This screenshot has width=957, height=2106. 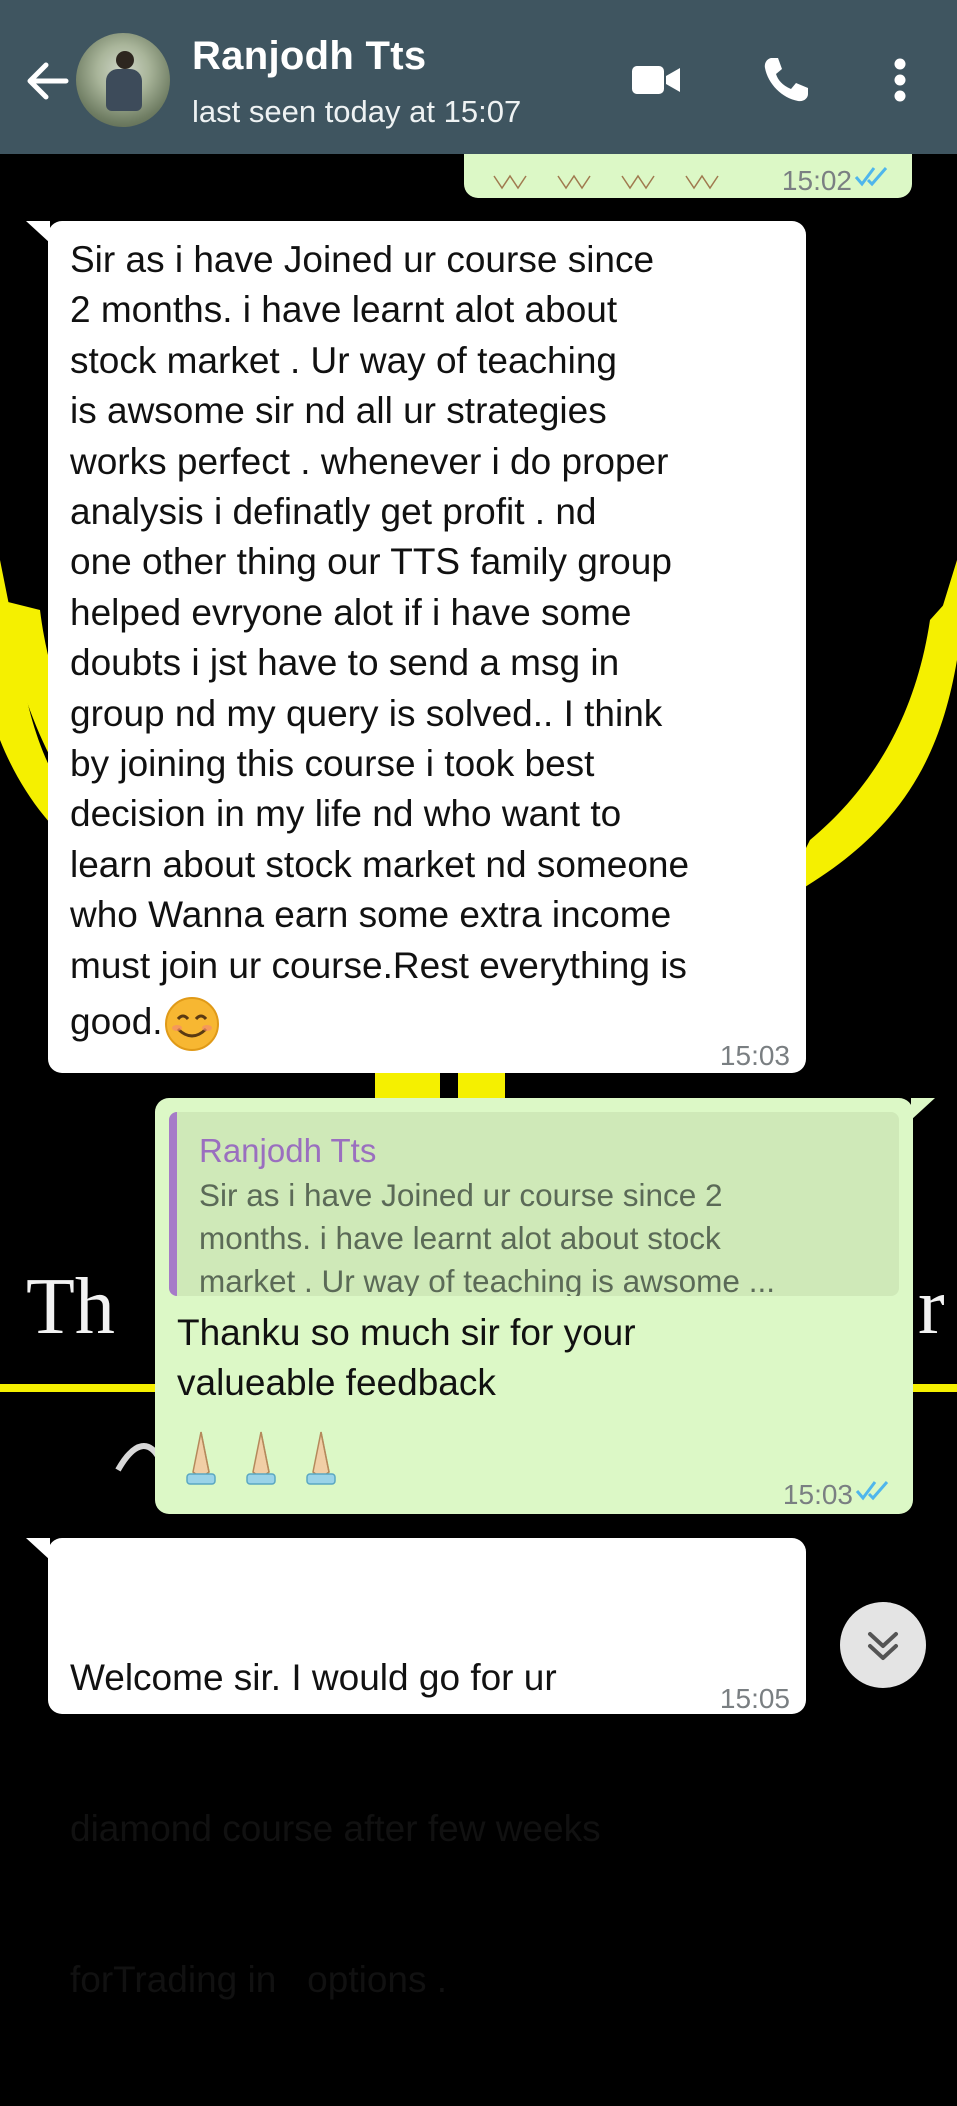 I want to click on message-line: one other thing our TTS family group, so click(x=371, y=562).